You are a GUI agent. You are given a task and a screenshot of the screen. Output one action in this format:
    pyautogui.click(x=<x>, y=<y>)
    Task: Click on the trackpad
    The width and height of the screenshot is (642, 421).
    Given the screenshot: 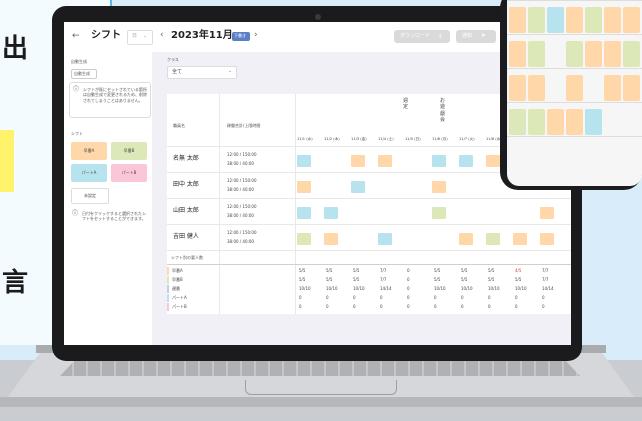 What is the action you would take?
    pyautogui.click(x=321, y=387)
    